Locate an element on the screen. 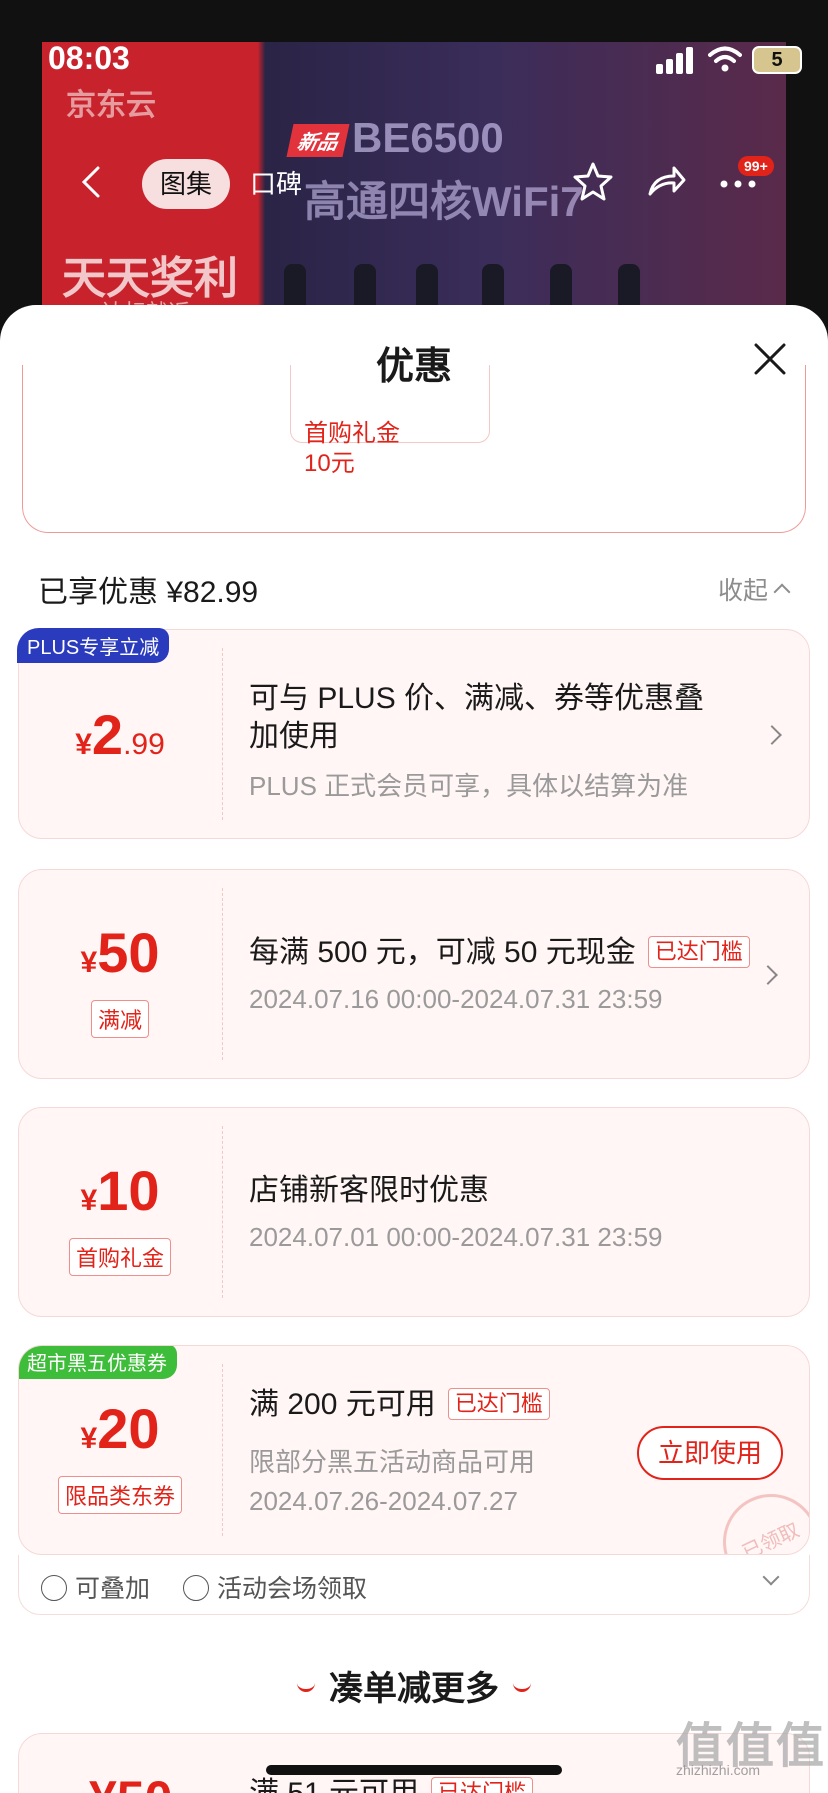 The width and height of the screenshot is (828, 1793). home-indicator is located at coordinates (414, 1770).